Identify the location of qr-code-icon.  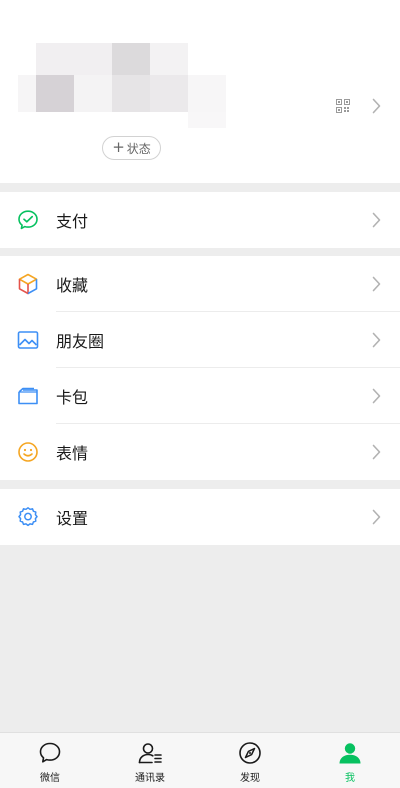
(343, 106).